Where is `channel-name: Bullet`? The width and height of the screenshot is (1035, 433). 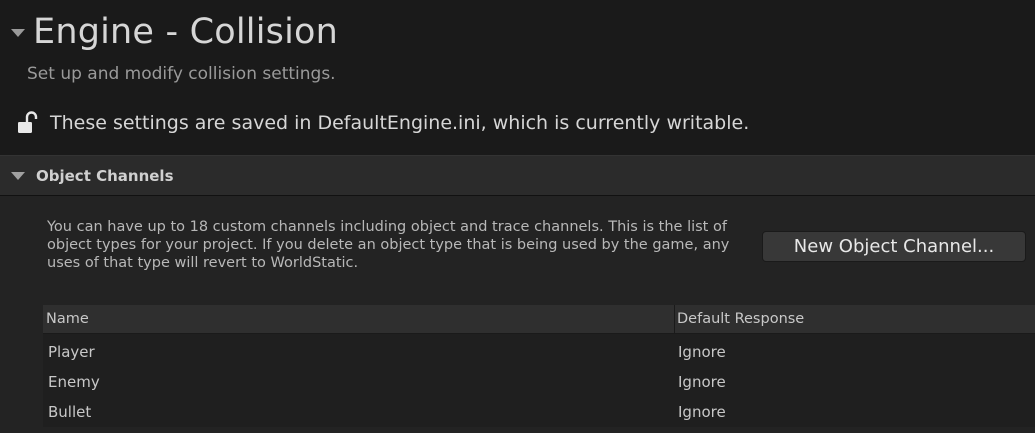 channel-name: Bullet is located at coordinates (70, 412).